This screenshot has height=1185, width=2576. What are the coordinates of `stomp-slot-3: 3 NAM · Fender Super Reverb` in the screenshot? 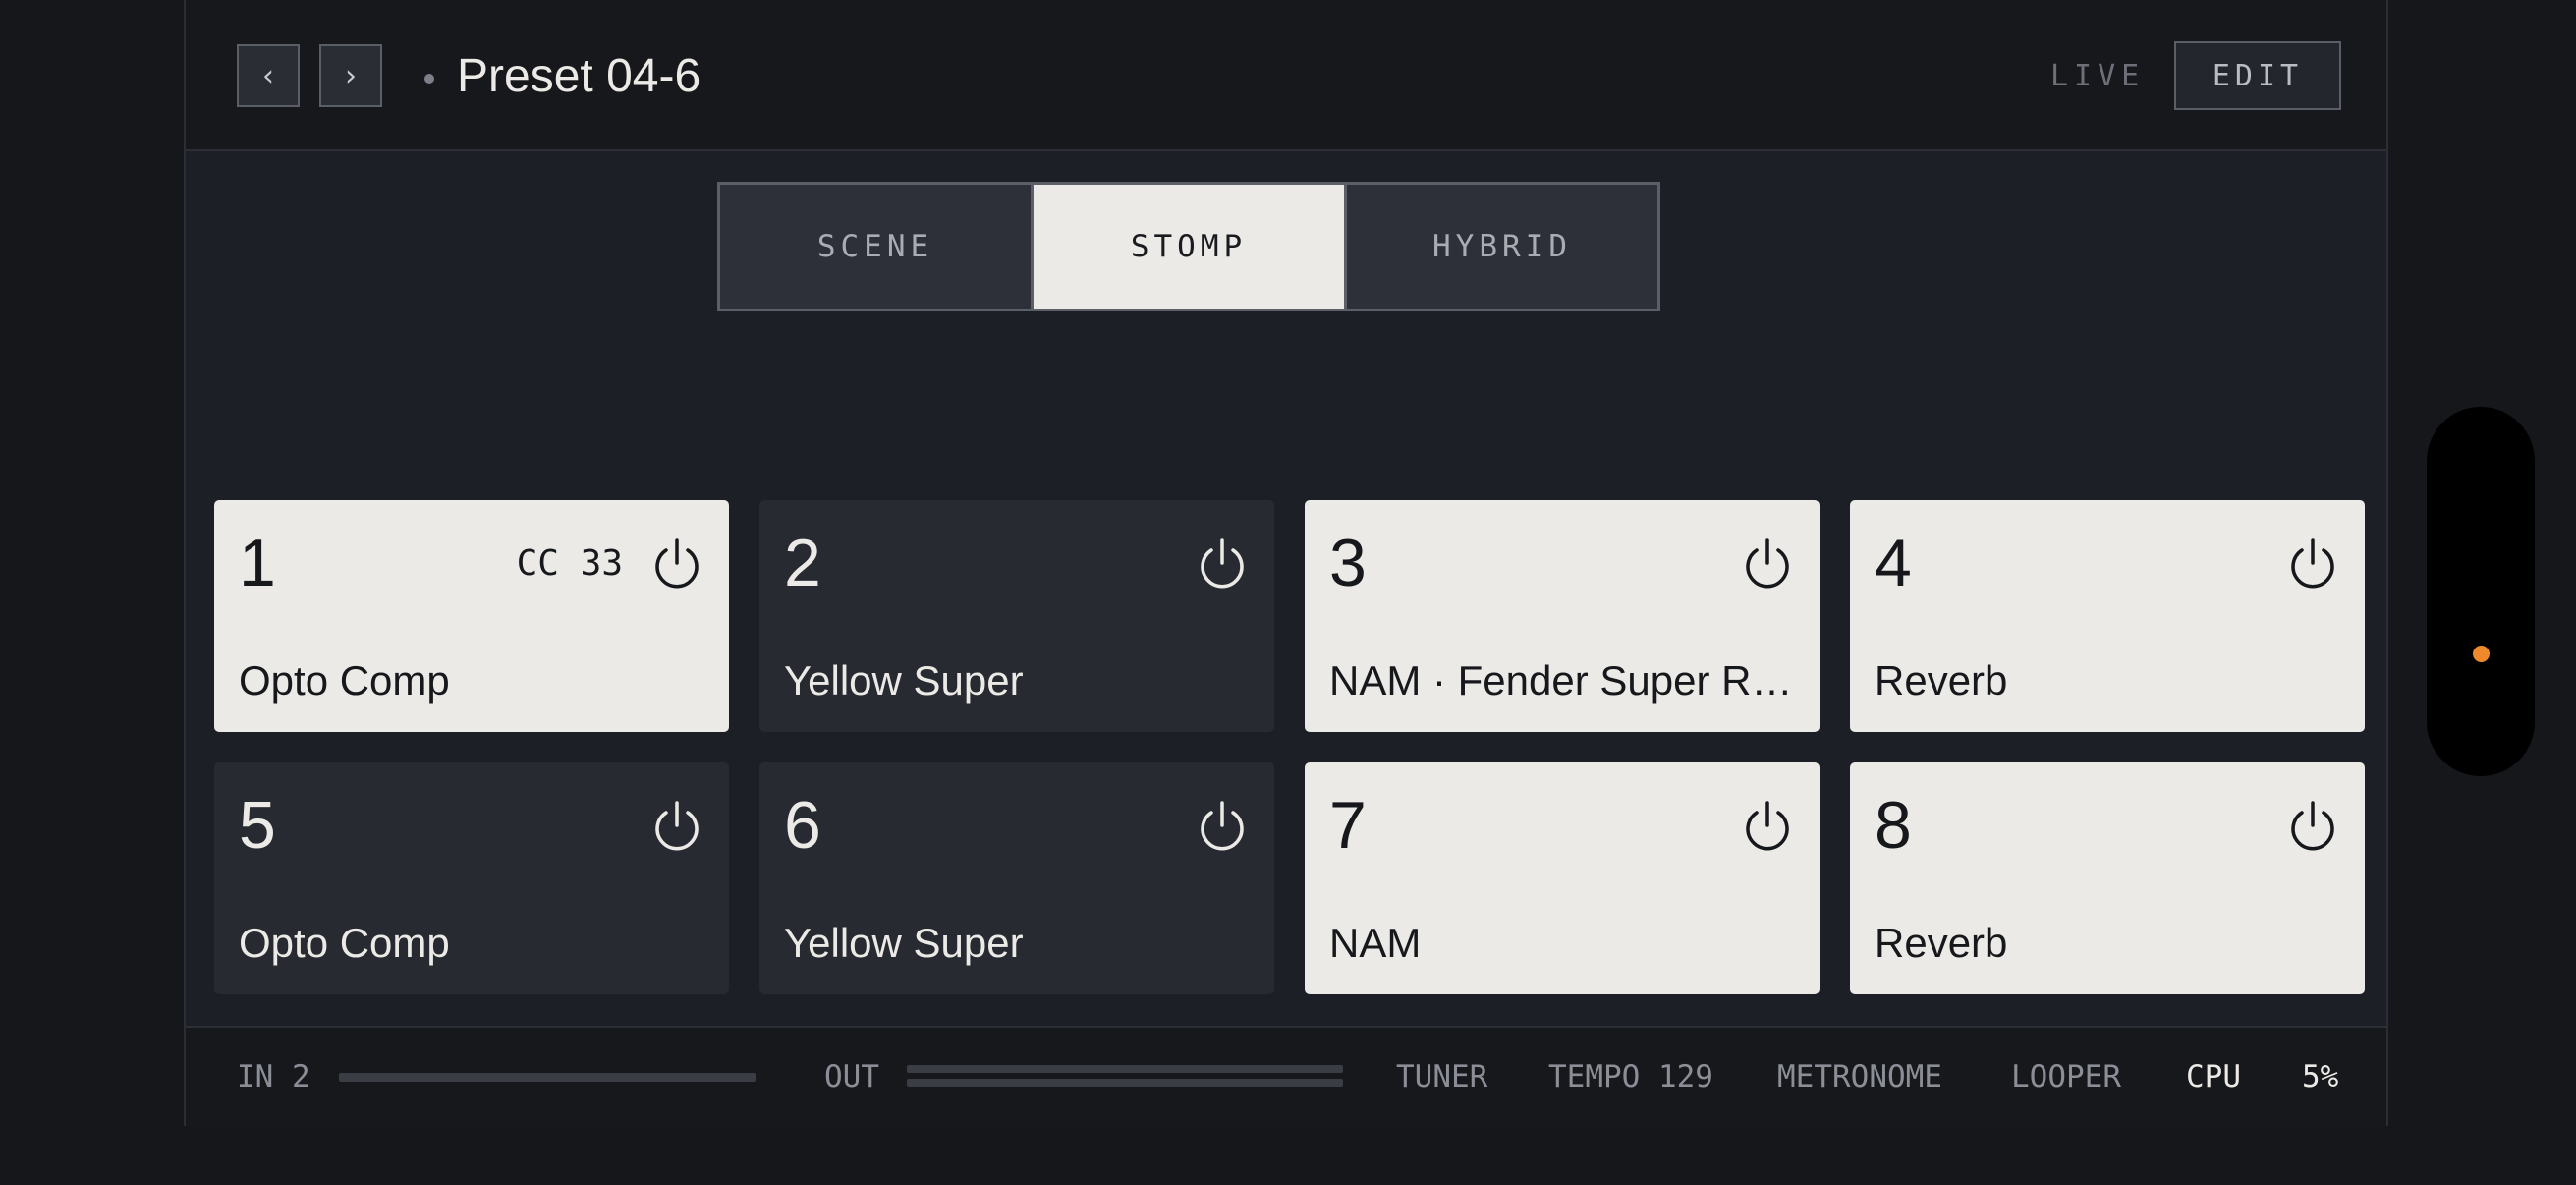 It's located at (1562, 616).